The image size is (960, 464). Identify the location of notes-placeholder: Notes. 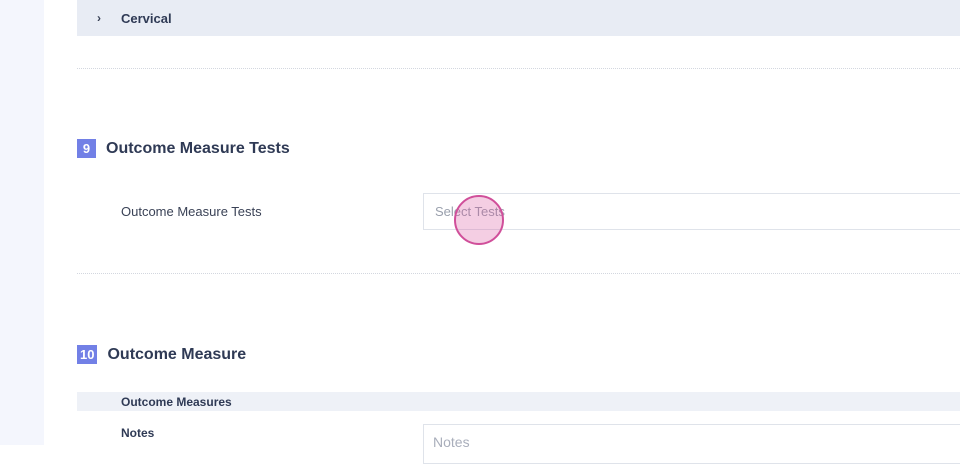
(451, 442).